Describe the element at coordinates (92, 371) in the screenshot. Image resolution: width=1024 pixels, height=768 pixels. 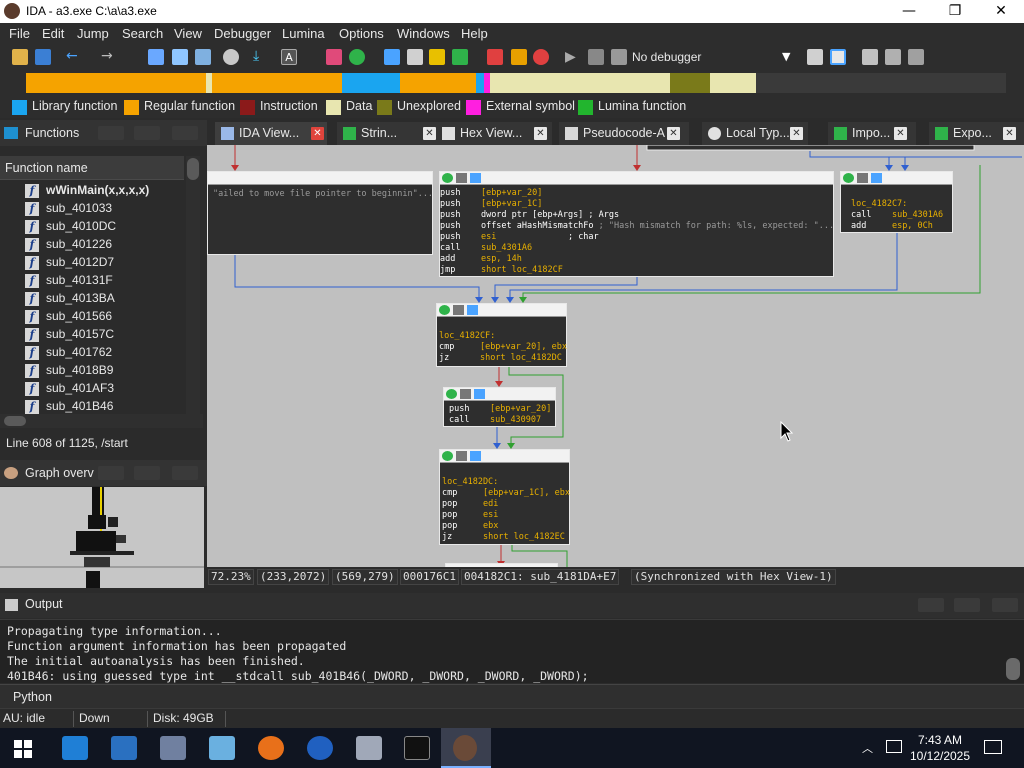
I see `function-row: f sub_4018B9` at that location.